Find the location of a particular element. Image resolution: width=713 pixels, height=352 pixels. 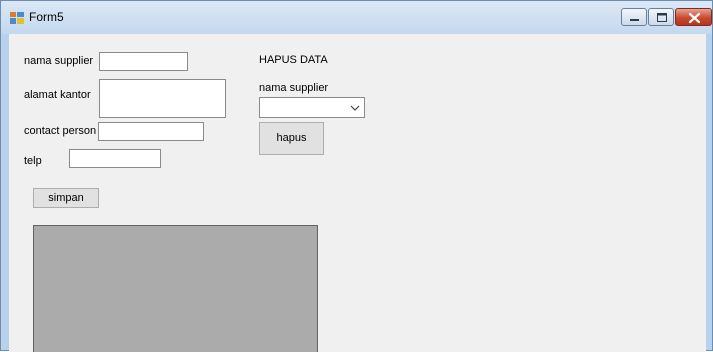

alamat-kantor-label: alamat kantor is located at coordinates (57, 95).